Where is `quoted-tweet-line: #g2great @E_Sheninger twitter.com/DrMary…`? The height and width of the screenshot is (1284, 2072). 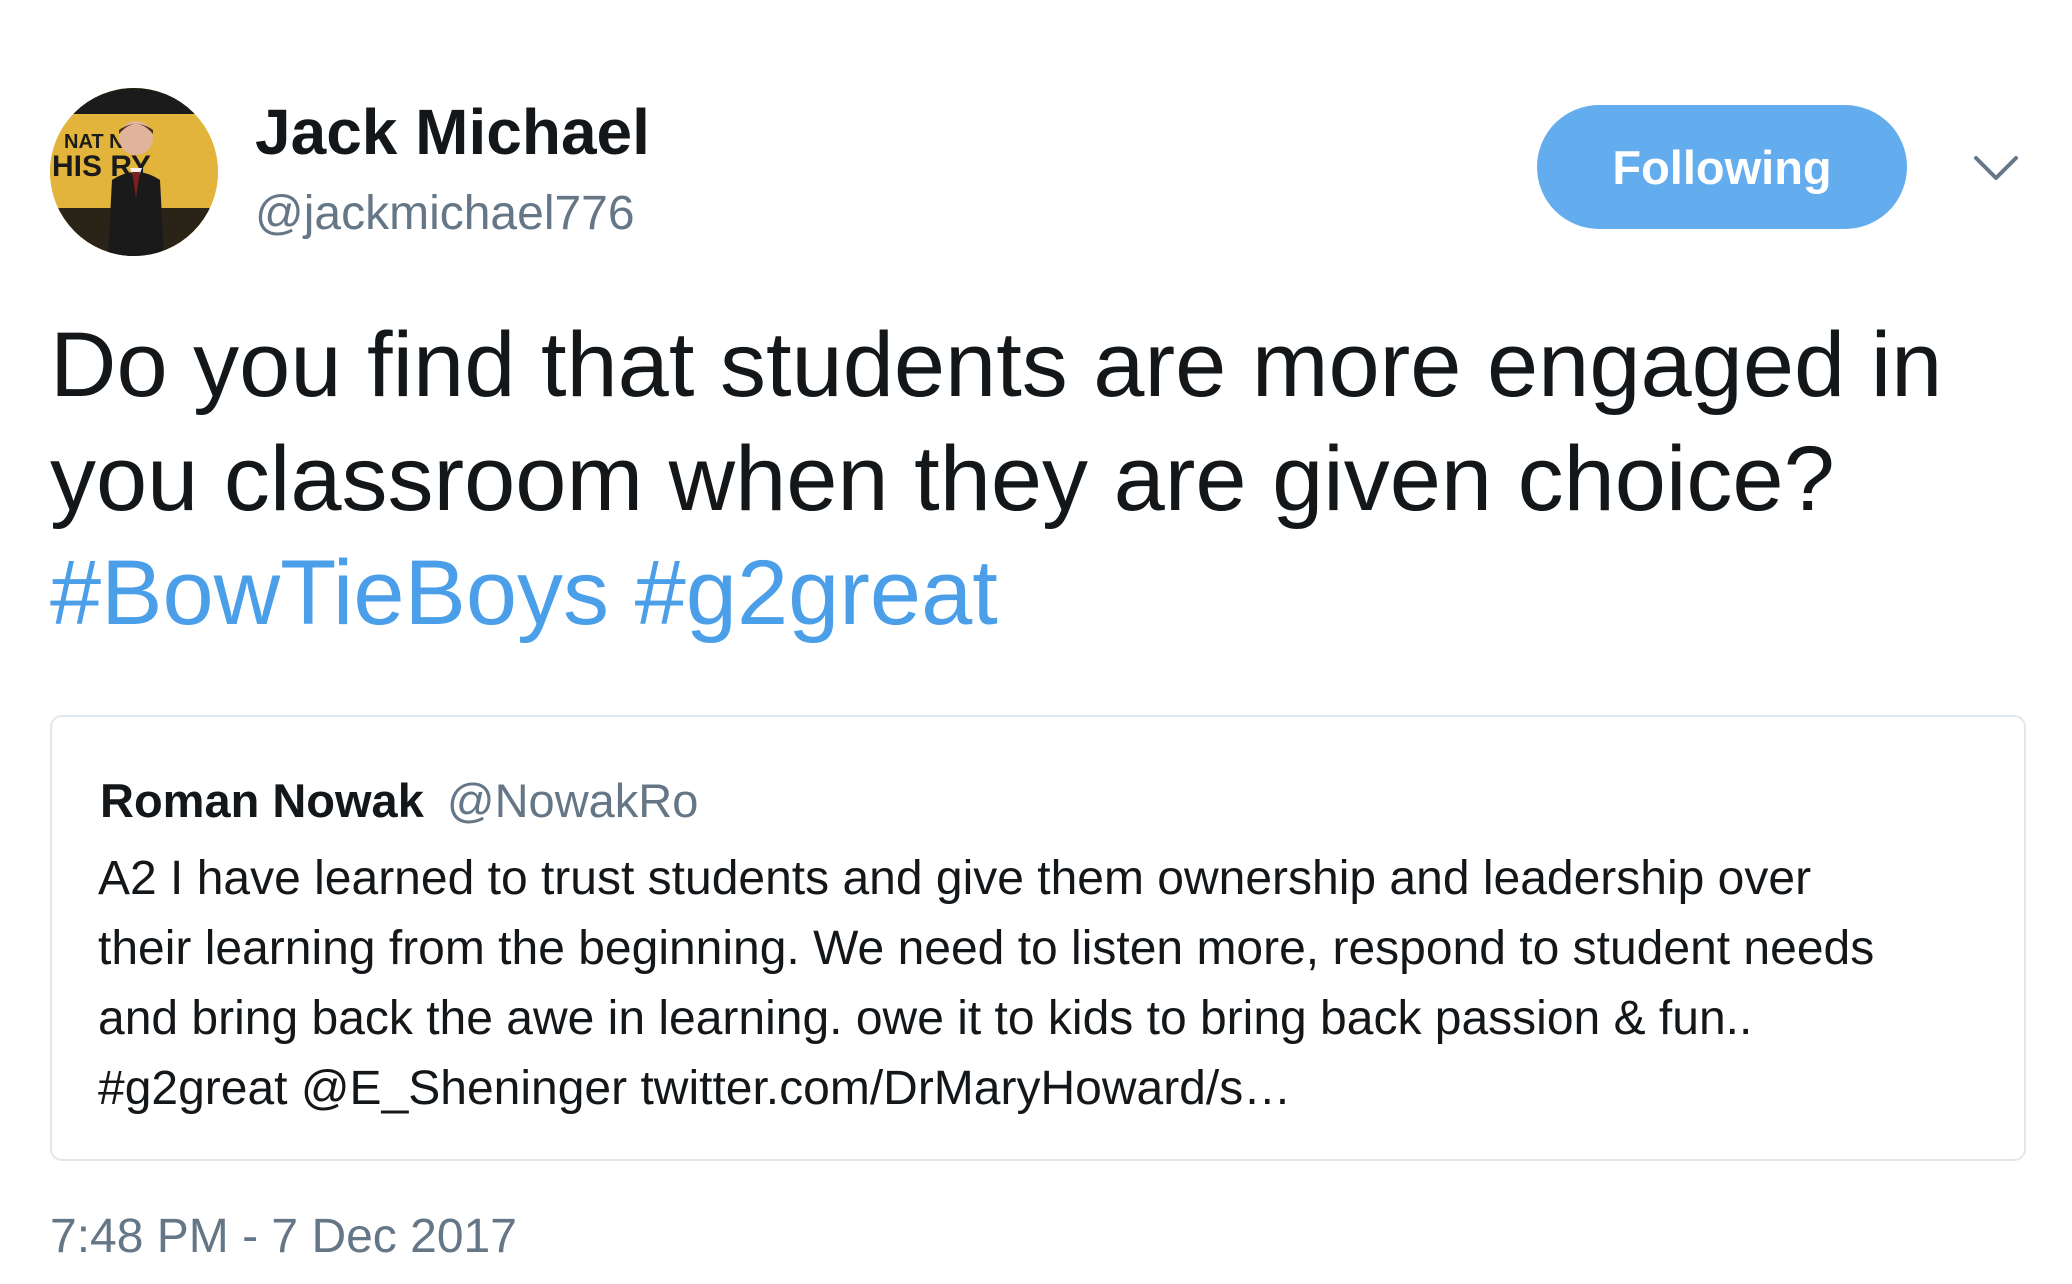 quoted-tweet-line: #g2great @E_Sheninger twitter.com/DrMary… is located at coordinates (695, 1088).